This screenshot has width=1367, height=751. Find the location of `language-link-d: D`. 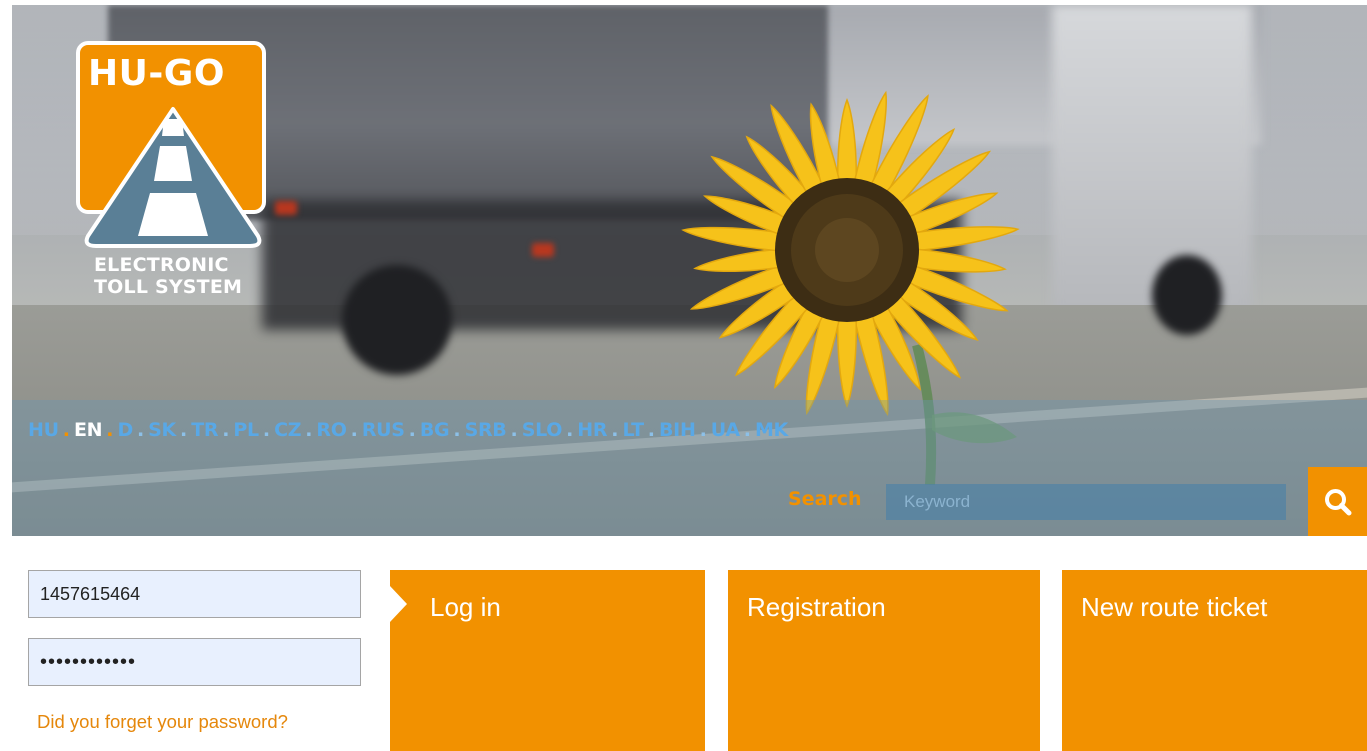

language-link-d: D is located at coordinates (125, 430).